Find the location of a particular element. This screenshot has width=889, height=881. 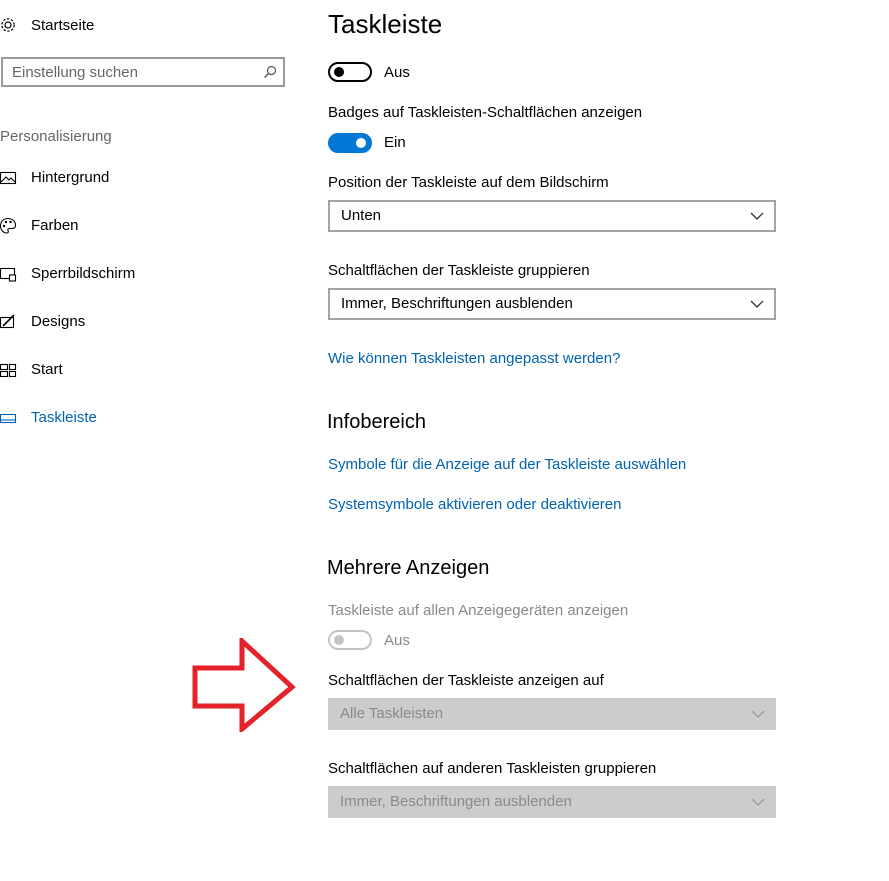

help-link: Wie können Taskleisten angepasst werden? is located at coordinates (474, 358).